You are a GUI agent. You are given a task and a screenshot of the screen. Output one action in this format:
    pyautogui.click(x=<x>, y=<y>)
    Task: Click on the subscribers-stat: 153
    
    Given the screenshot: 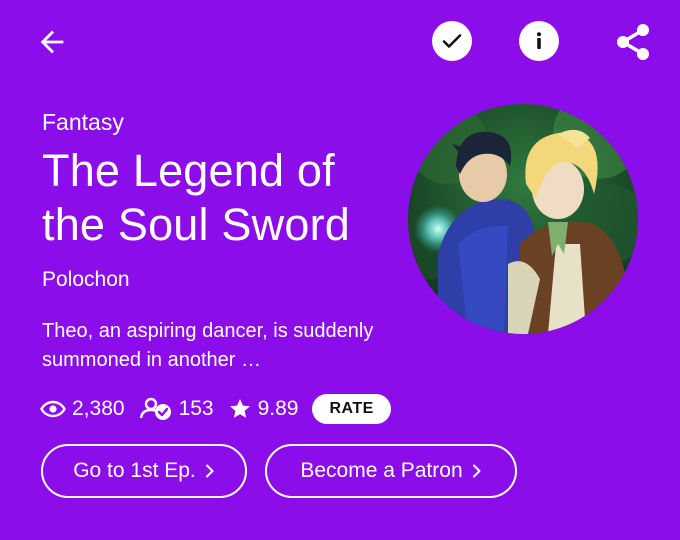 What is the action you would take?
    pyautogui.click(x=176, y=409)
    